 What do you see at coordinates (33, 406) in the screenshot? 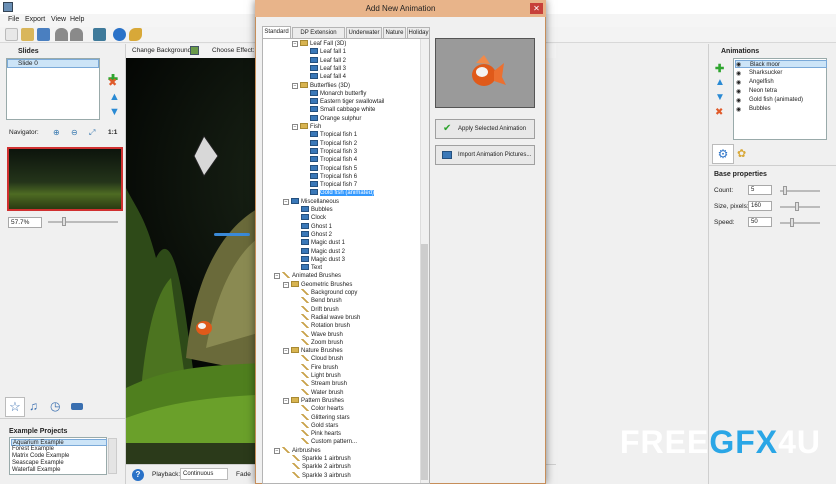
I see `music-icon: ♫` at bounding box center [33, 406].